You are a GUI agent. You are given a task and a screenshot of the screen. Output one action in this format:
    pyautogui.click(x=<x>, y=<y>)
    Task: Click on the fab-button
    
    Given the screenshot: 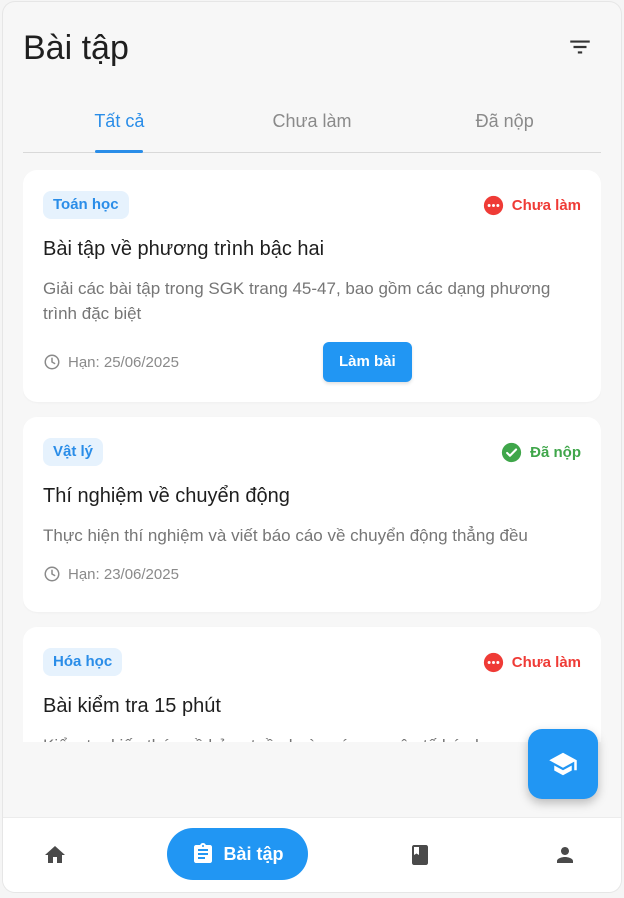 What is the action you would take?
    pyautogui.click(x=563, y=764)
    